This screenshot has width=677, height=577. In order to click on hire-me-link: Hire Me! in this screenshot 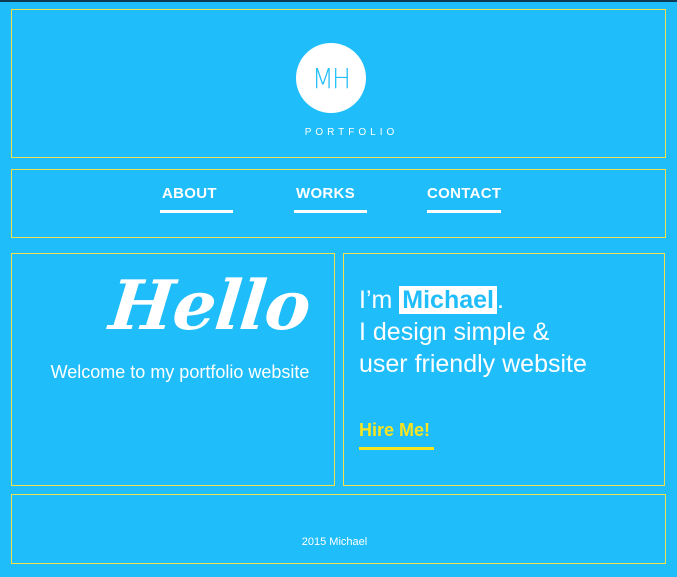, I will do `click(394, 430)`.